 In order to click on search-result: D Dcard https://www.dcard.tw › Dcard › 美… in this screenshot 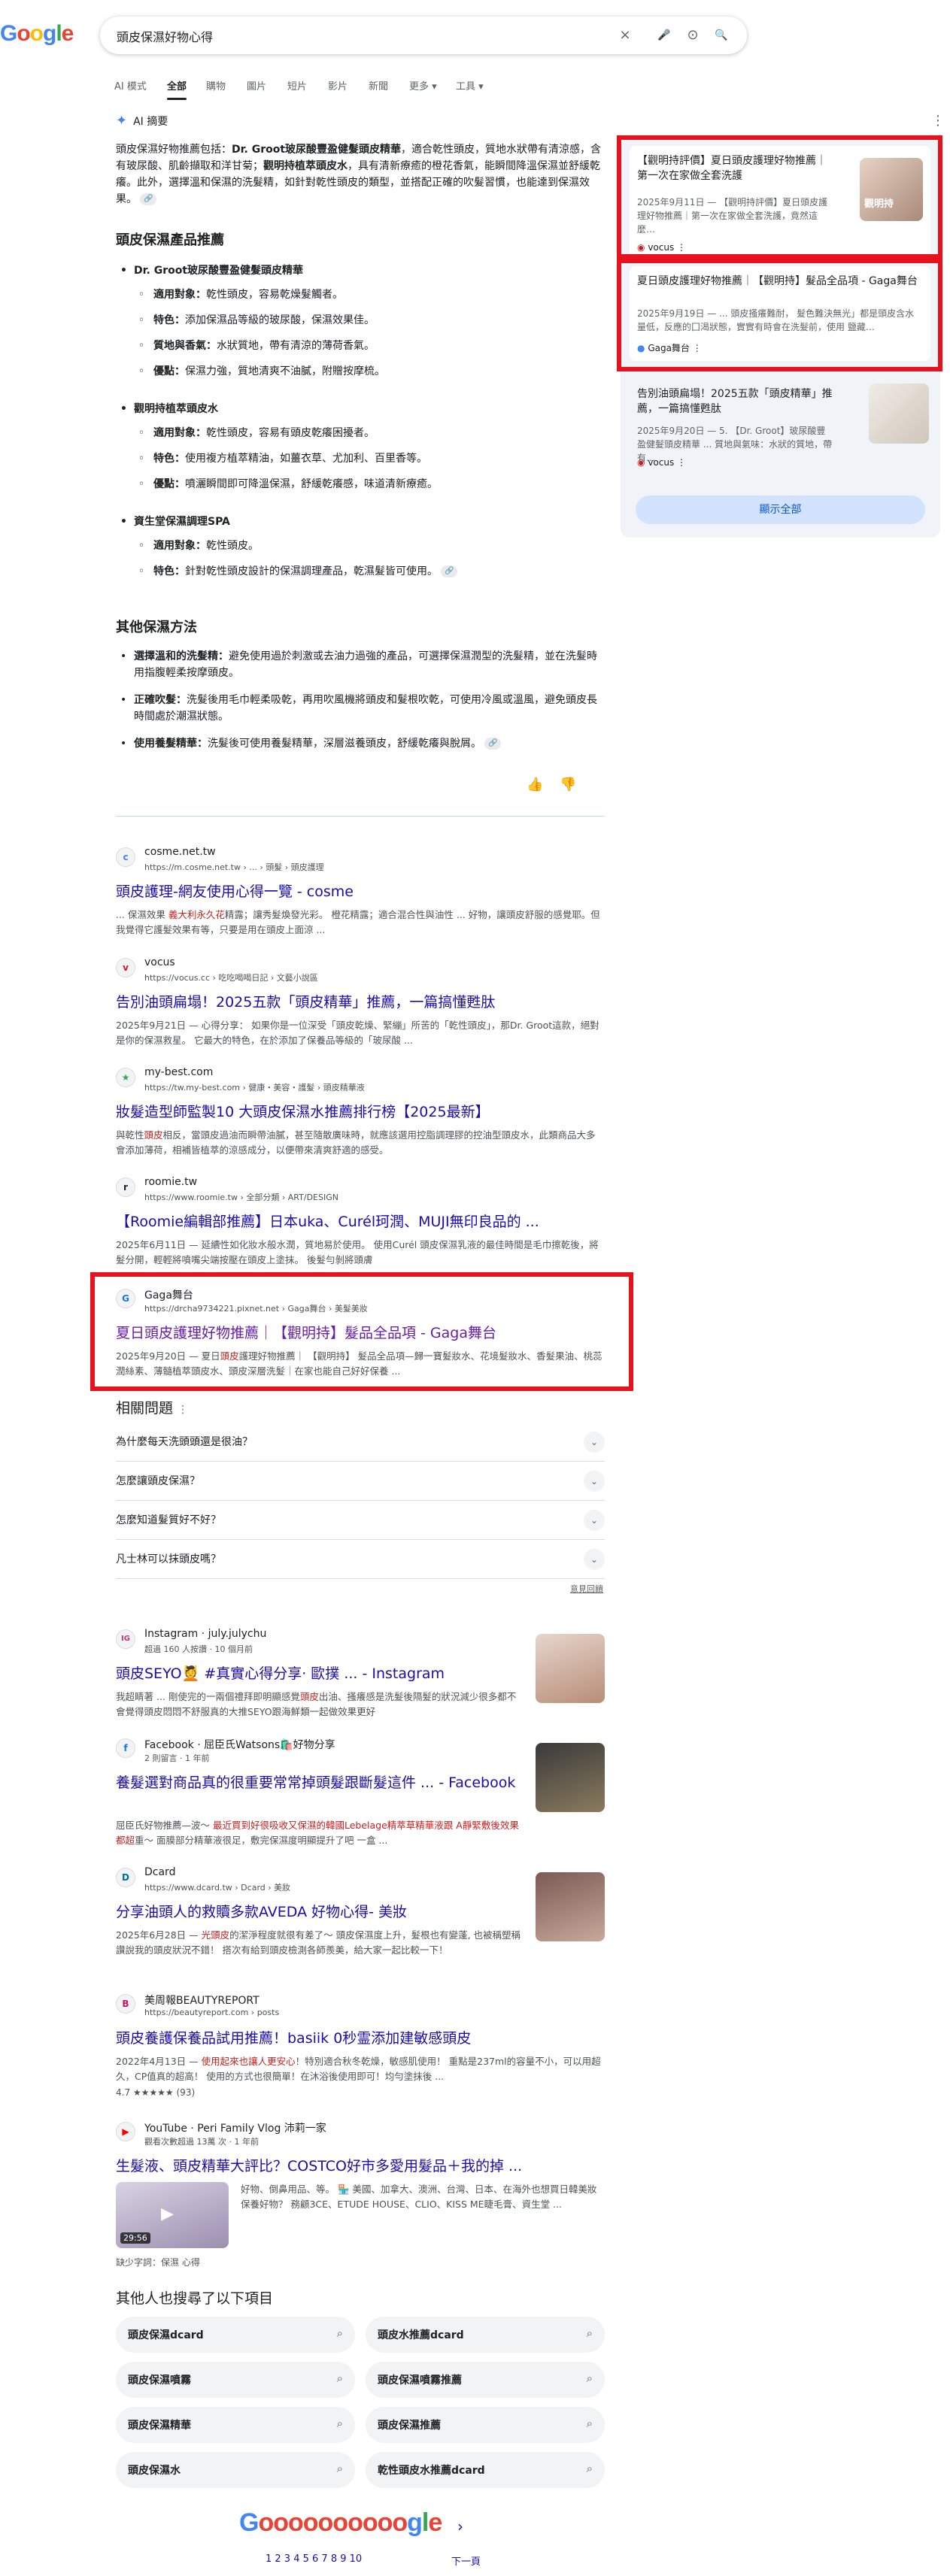, I will do `click(360, 1922)`.